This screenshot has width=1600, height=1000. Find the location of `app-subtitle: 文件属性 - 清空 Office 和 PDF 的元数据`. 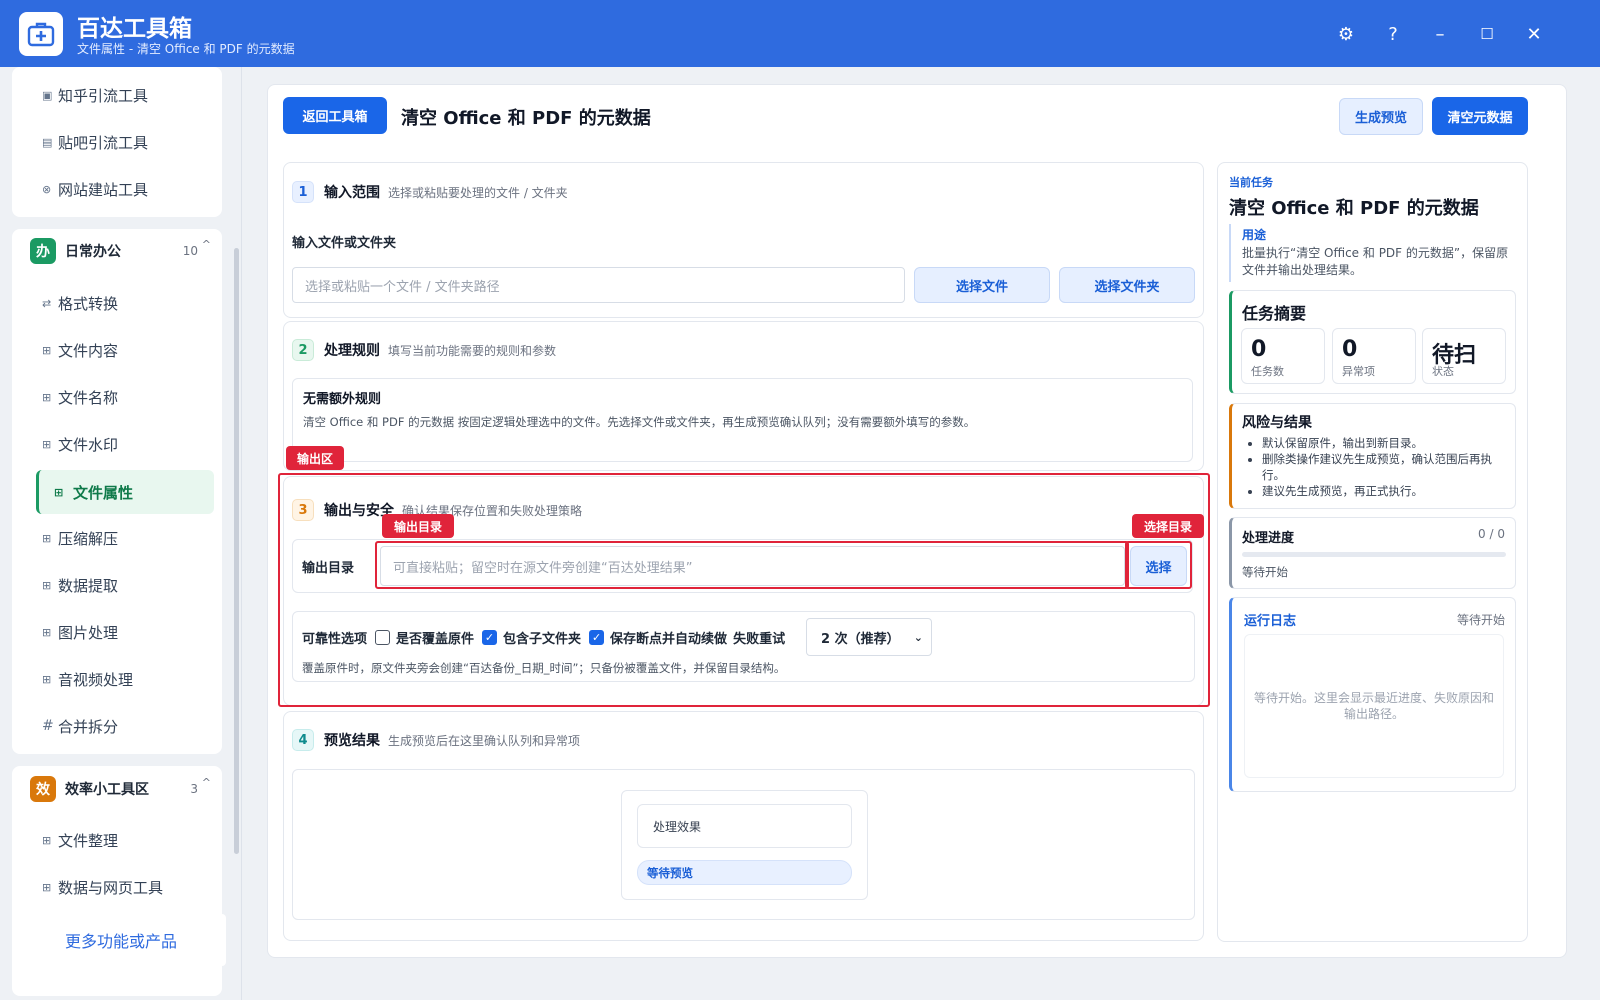

app-subtitle: 文件属性 - 清空 Office 和 PDF 的元数据 is located at coordinates (186, 49).